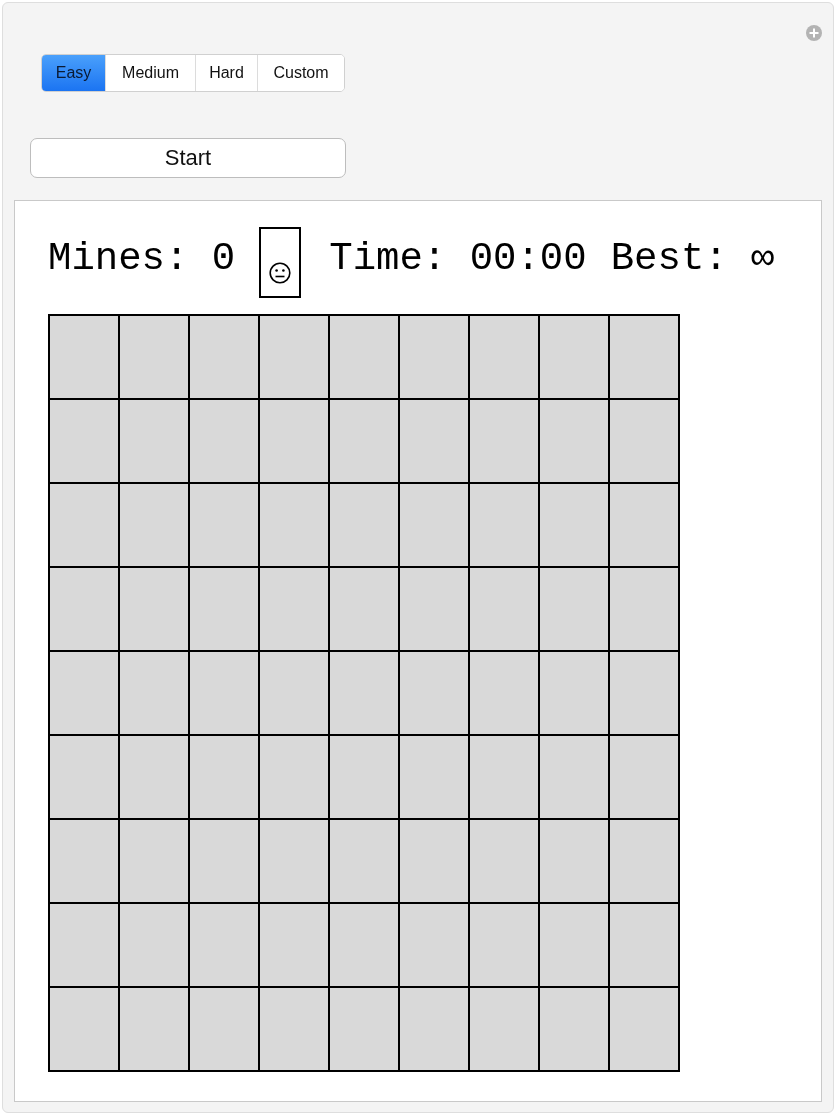  What do you see at coordinates (188, 158) in the screenshot?
I see `start-button: Start` at bounding box center [188, 158].